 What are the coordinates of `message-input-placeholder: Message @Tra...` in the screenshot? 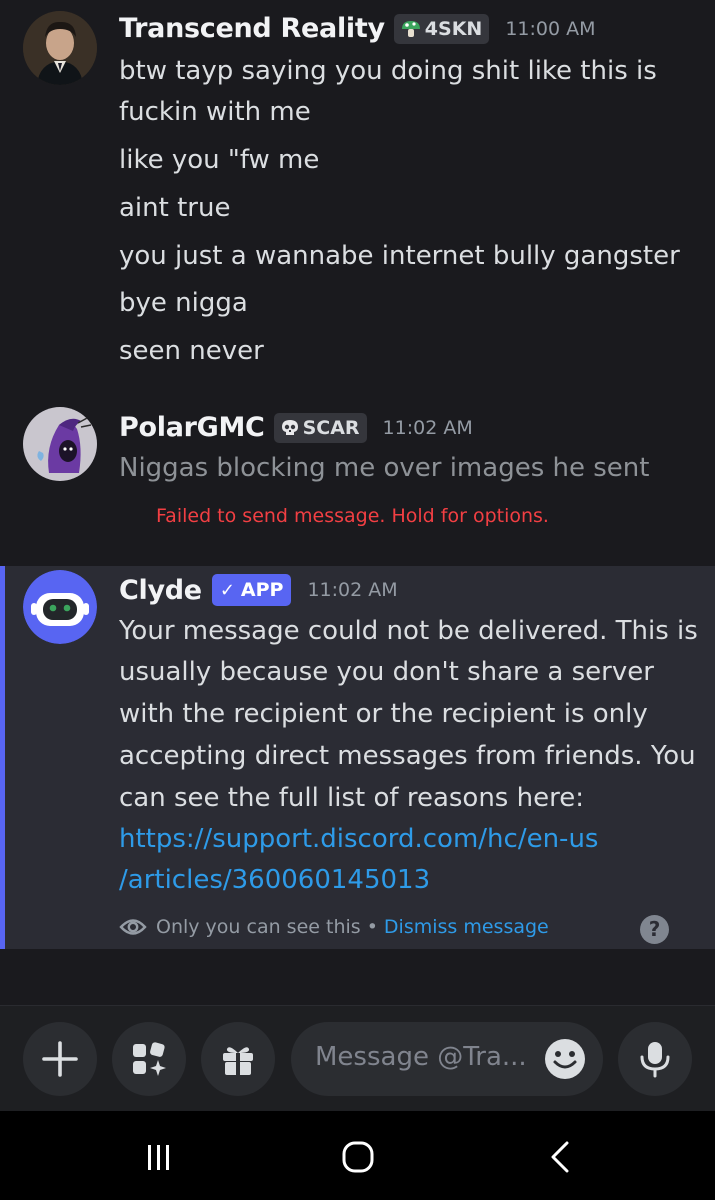 It's located at (421, 1057).